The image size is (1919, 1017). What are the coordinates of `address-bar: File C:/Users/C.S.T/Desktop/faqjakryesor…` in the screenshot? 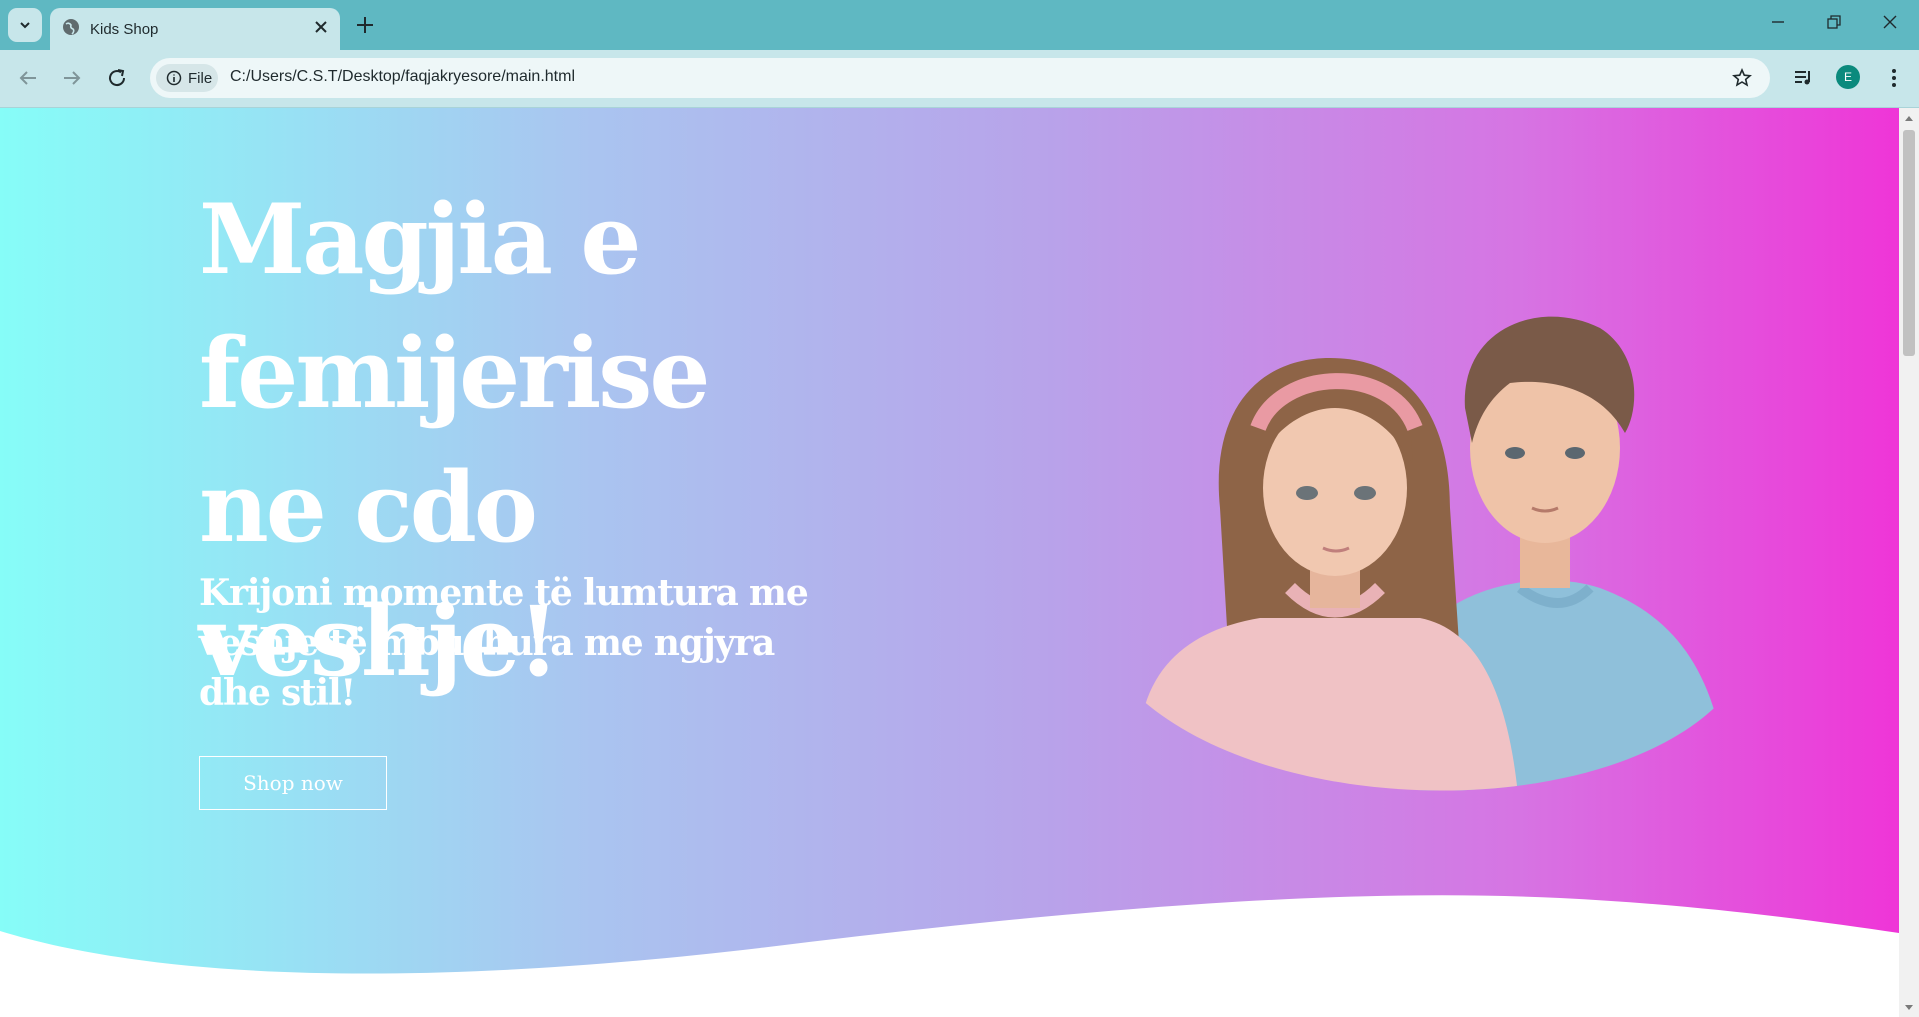 It's located at (960, 78).